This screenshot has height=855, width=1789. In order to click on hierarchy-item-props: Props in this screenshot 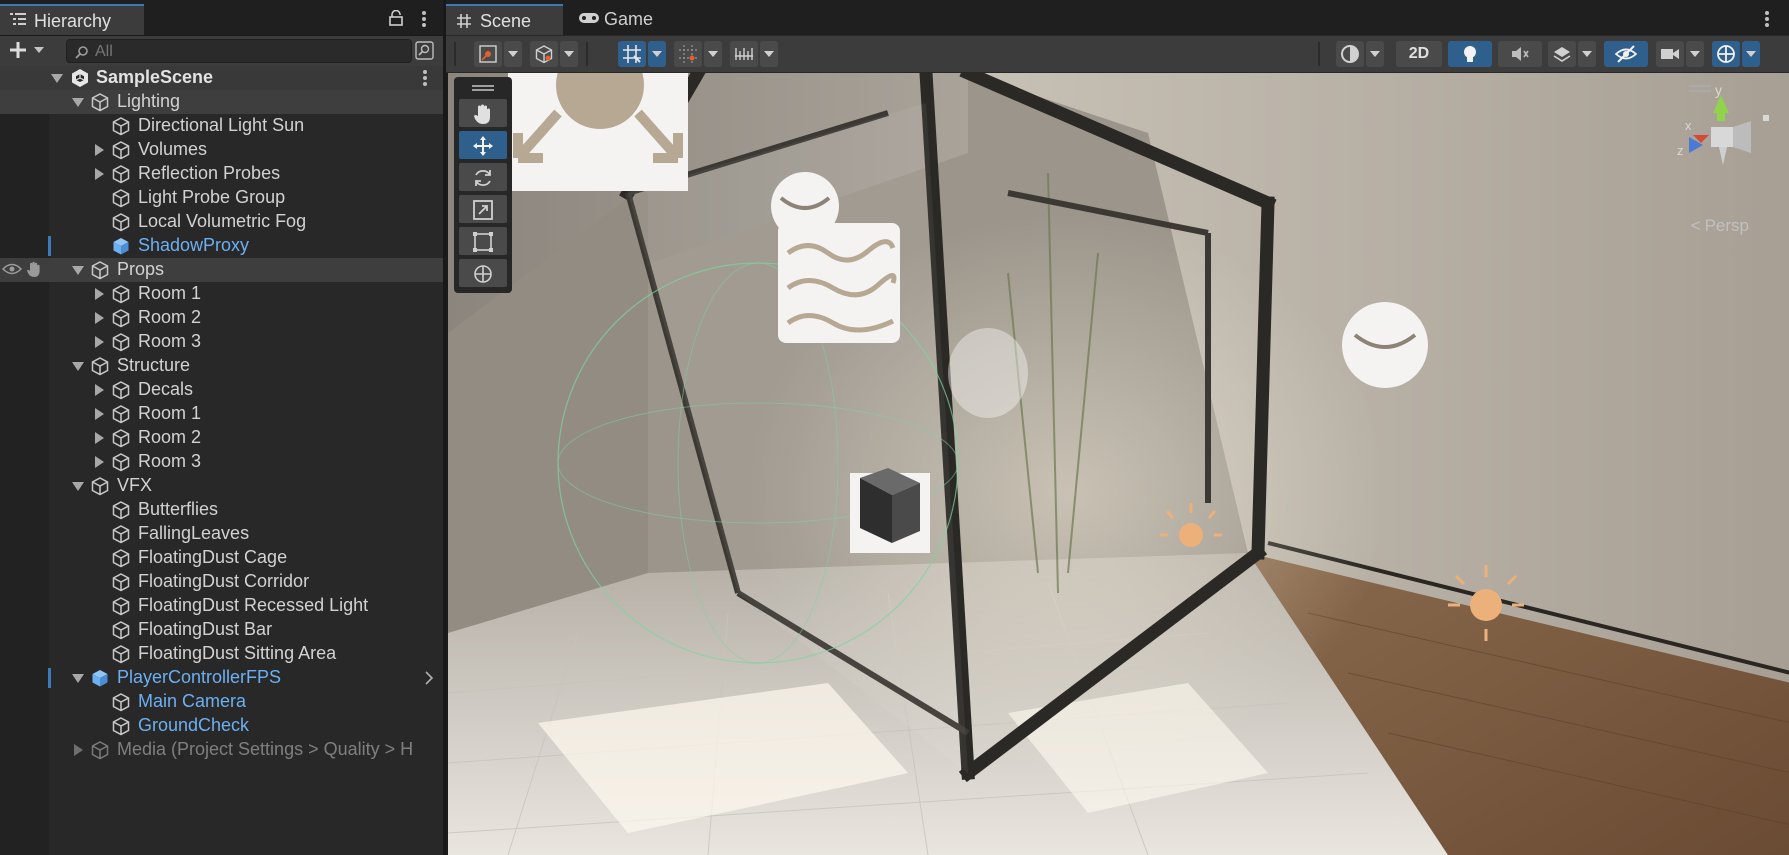, I will do `click(221, 270)`.